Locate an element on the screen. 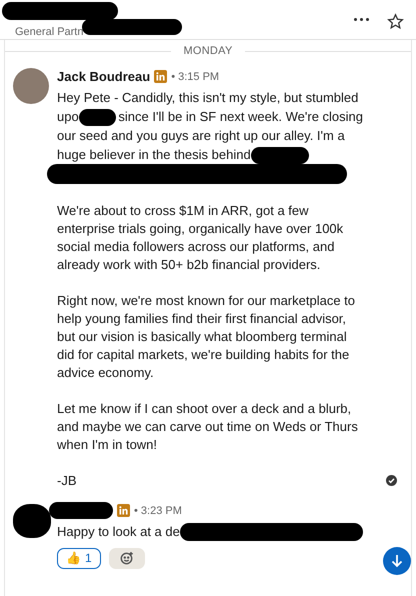  header-subtitle: General Partn is located at coordinates (49, 32).